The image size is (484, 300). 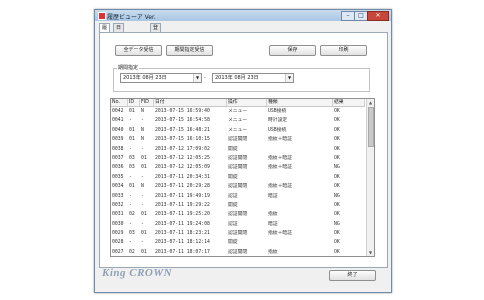 I want to click on cell-date: 2013-07-11 18:23:21, so click(x=182, y=234).